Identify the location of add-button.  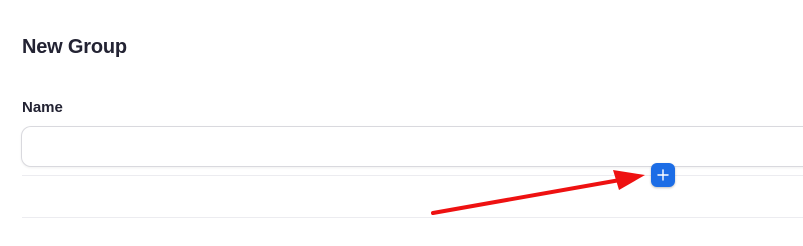
(663, 175).